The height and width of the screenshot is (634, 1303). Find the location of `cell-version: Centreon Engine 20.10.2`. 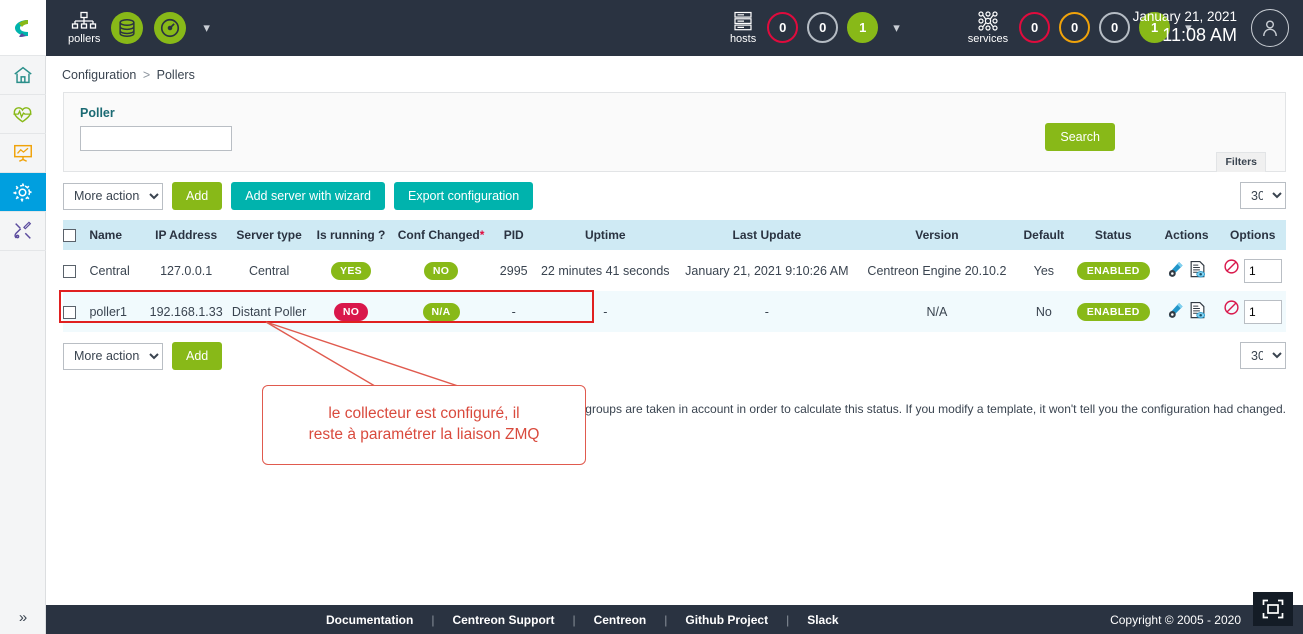

cell-version: Centreon Engine 20.10.2 is located at coordinates (936, 271).